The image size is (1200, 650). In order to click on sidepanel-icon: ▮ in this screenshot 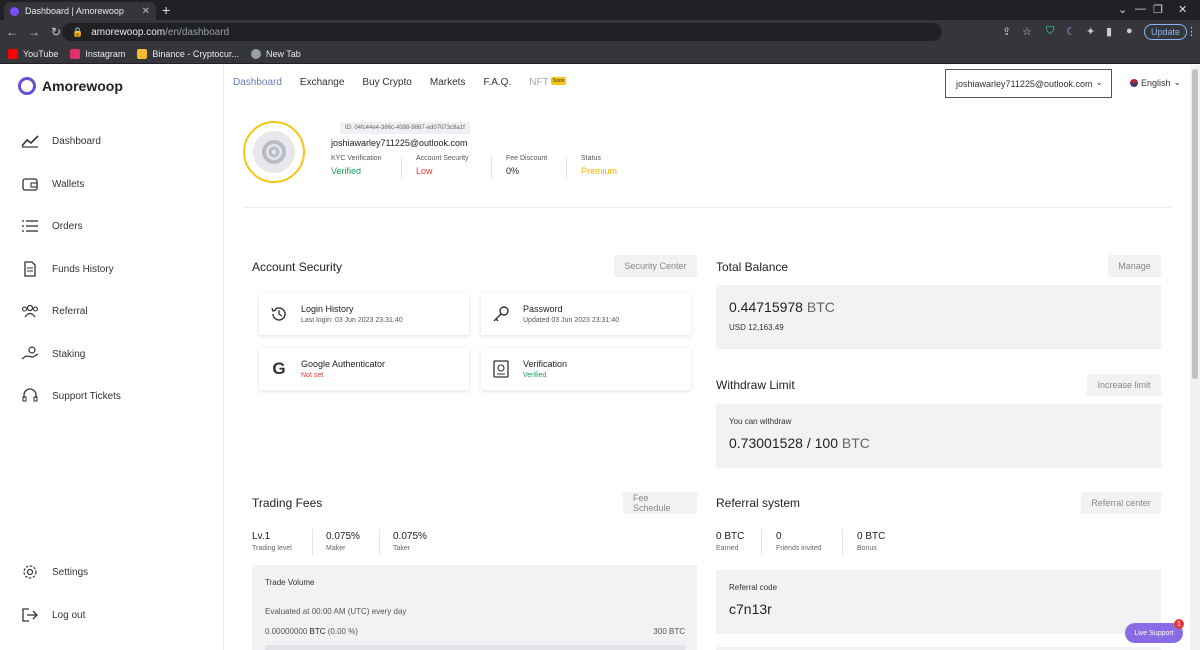, I will do `click(1109, 31)`.